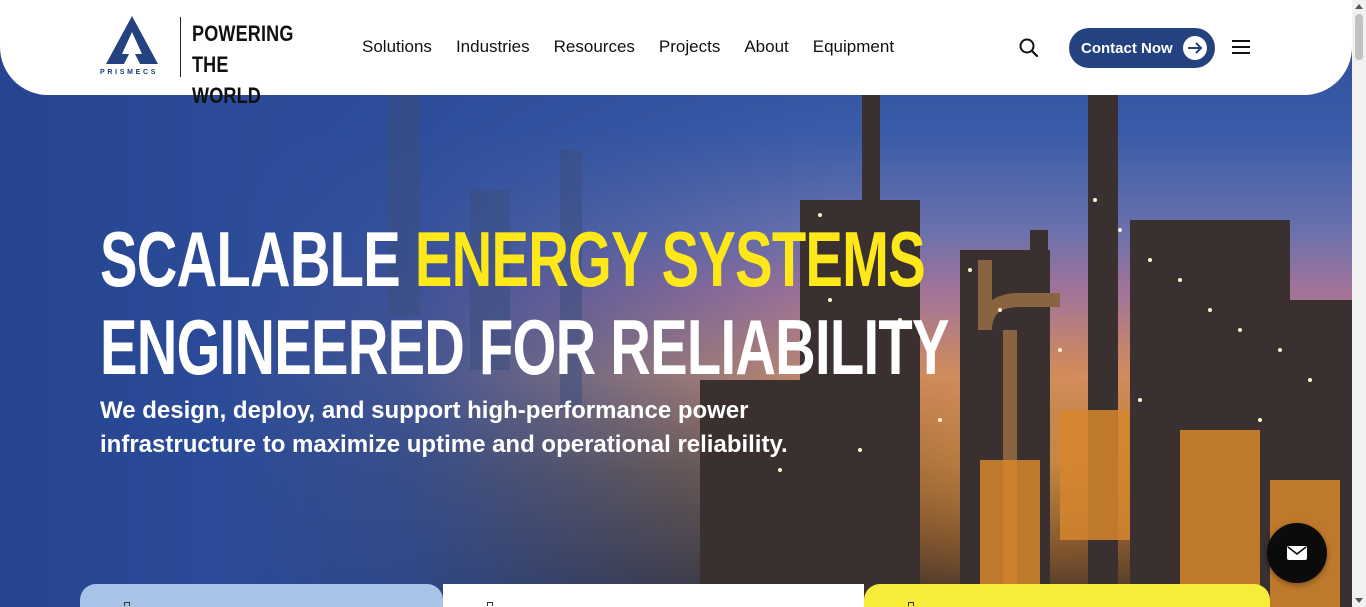 The image size is (1366, 607). Describe the element at coordinates (257, 259) in the screenshot. I see `headline-part-1: SCALABLE` at that location.